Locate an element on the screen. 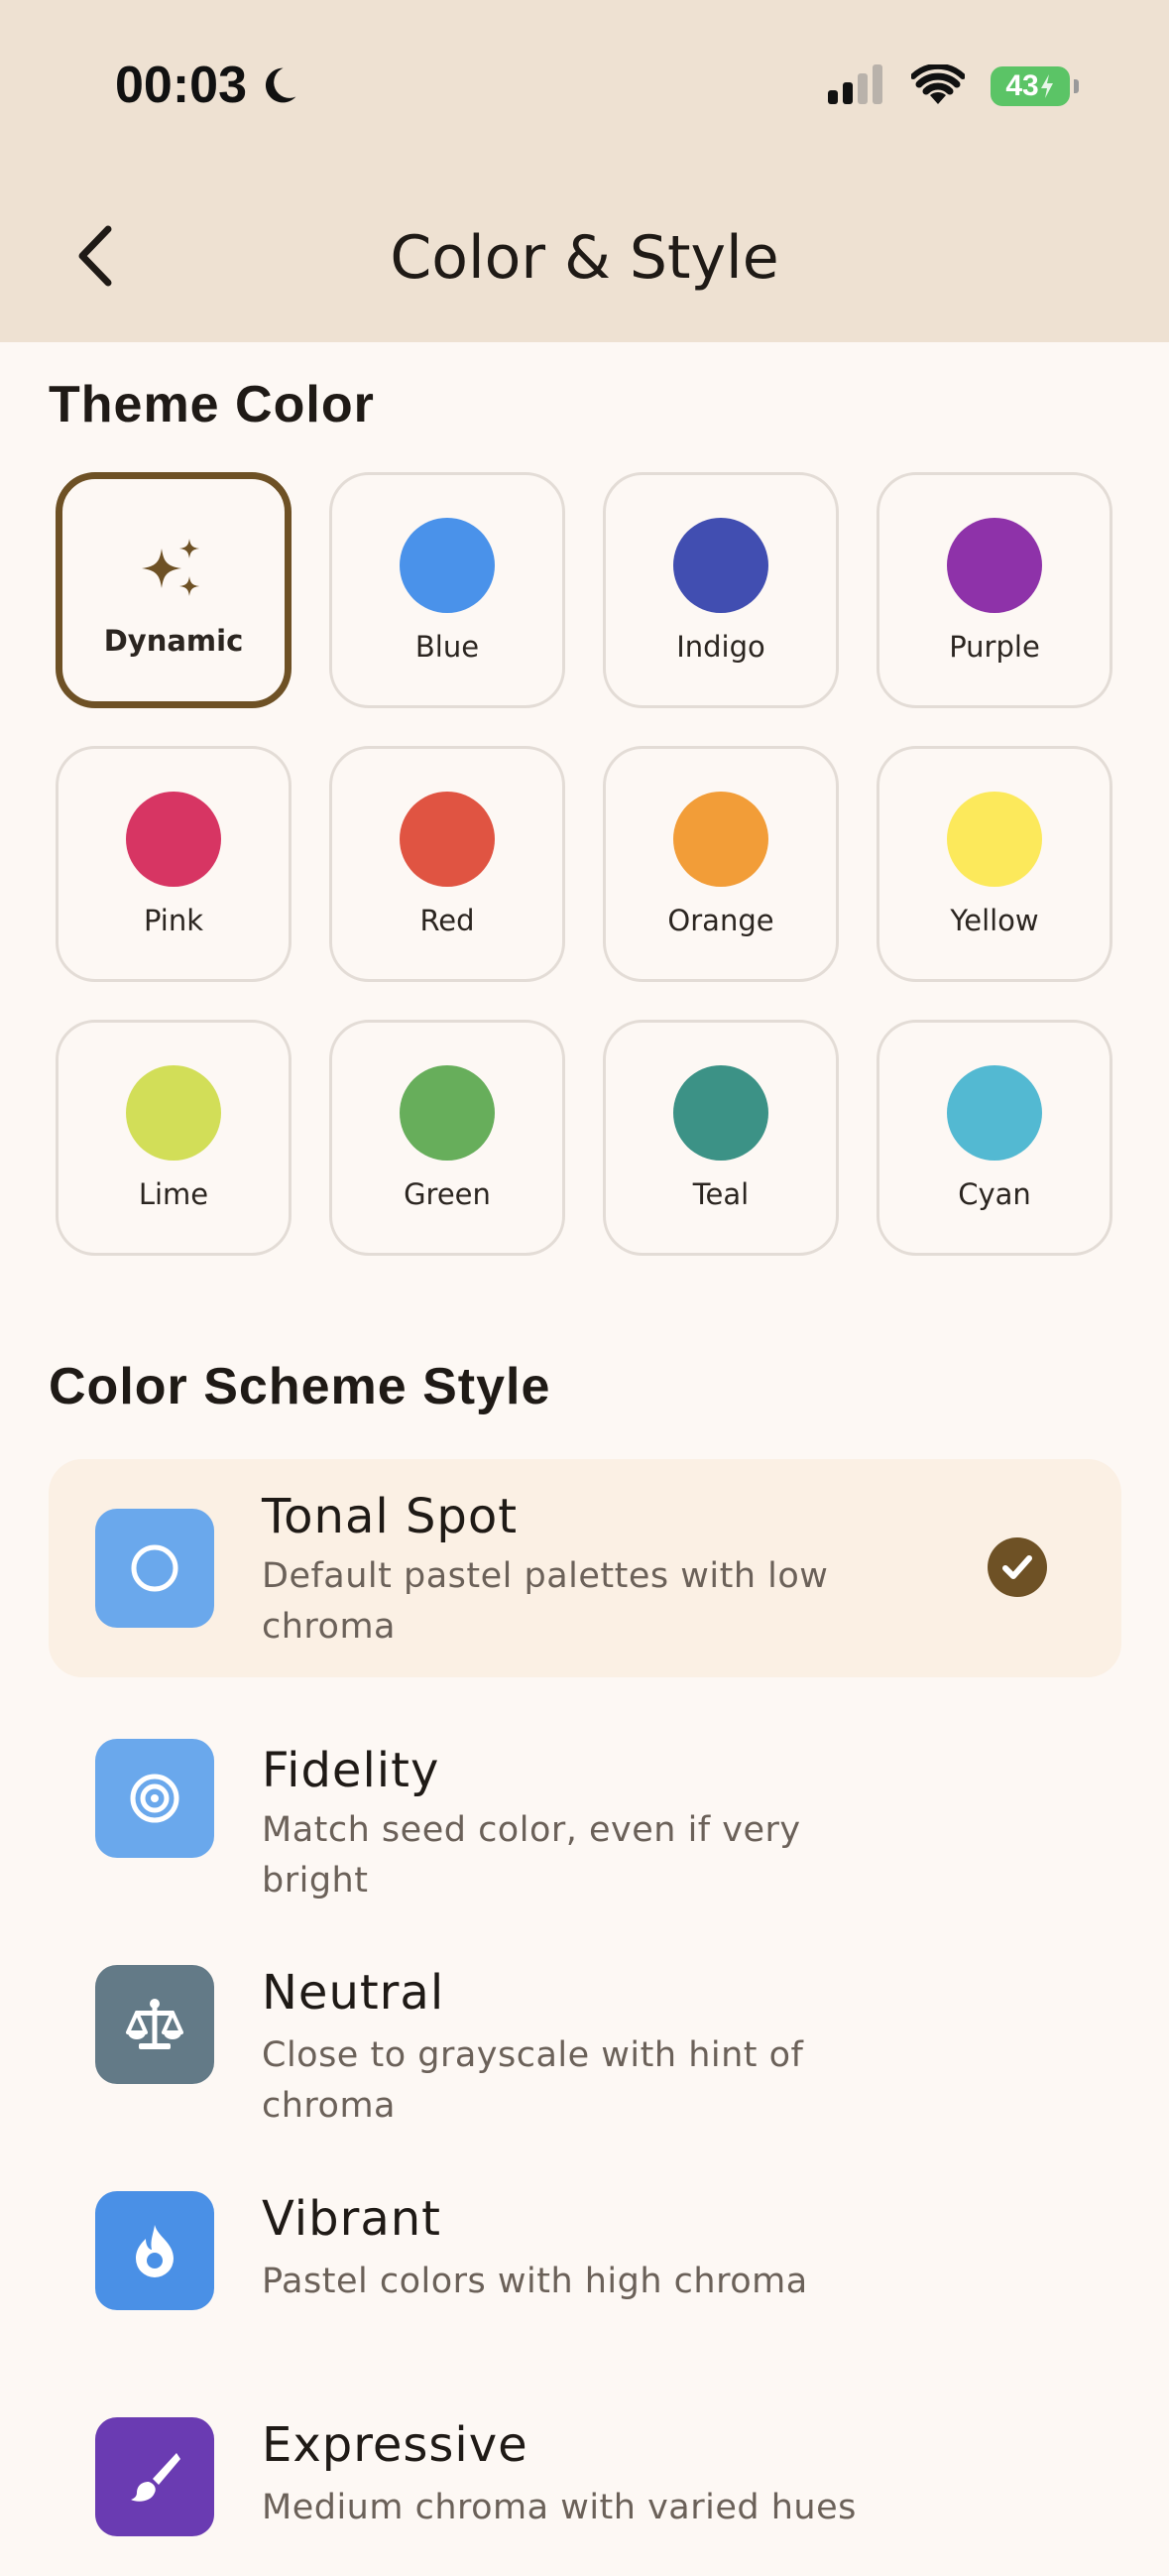 The width and height of the screenshot is (1169, 2576). moon-icon is located at coordinates (278, 85).